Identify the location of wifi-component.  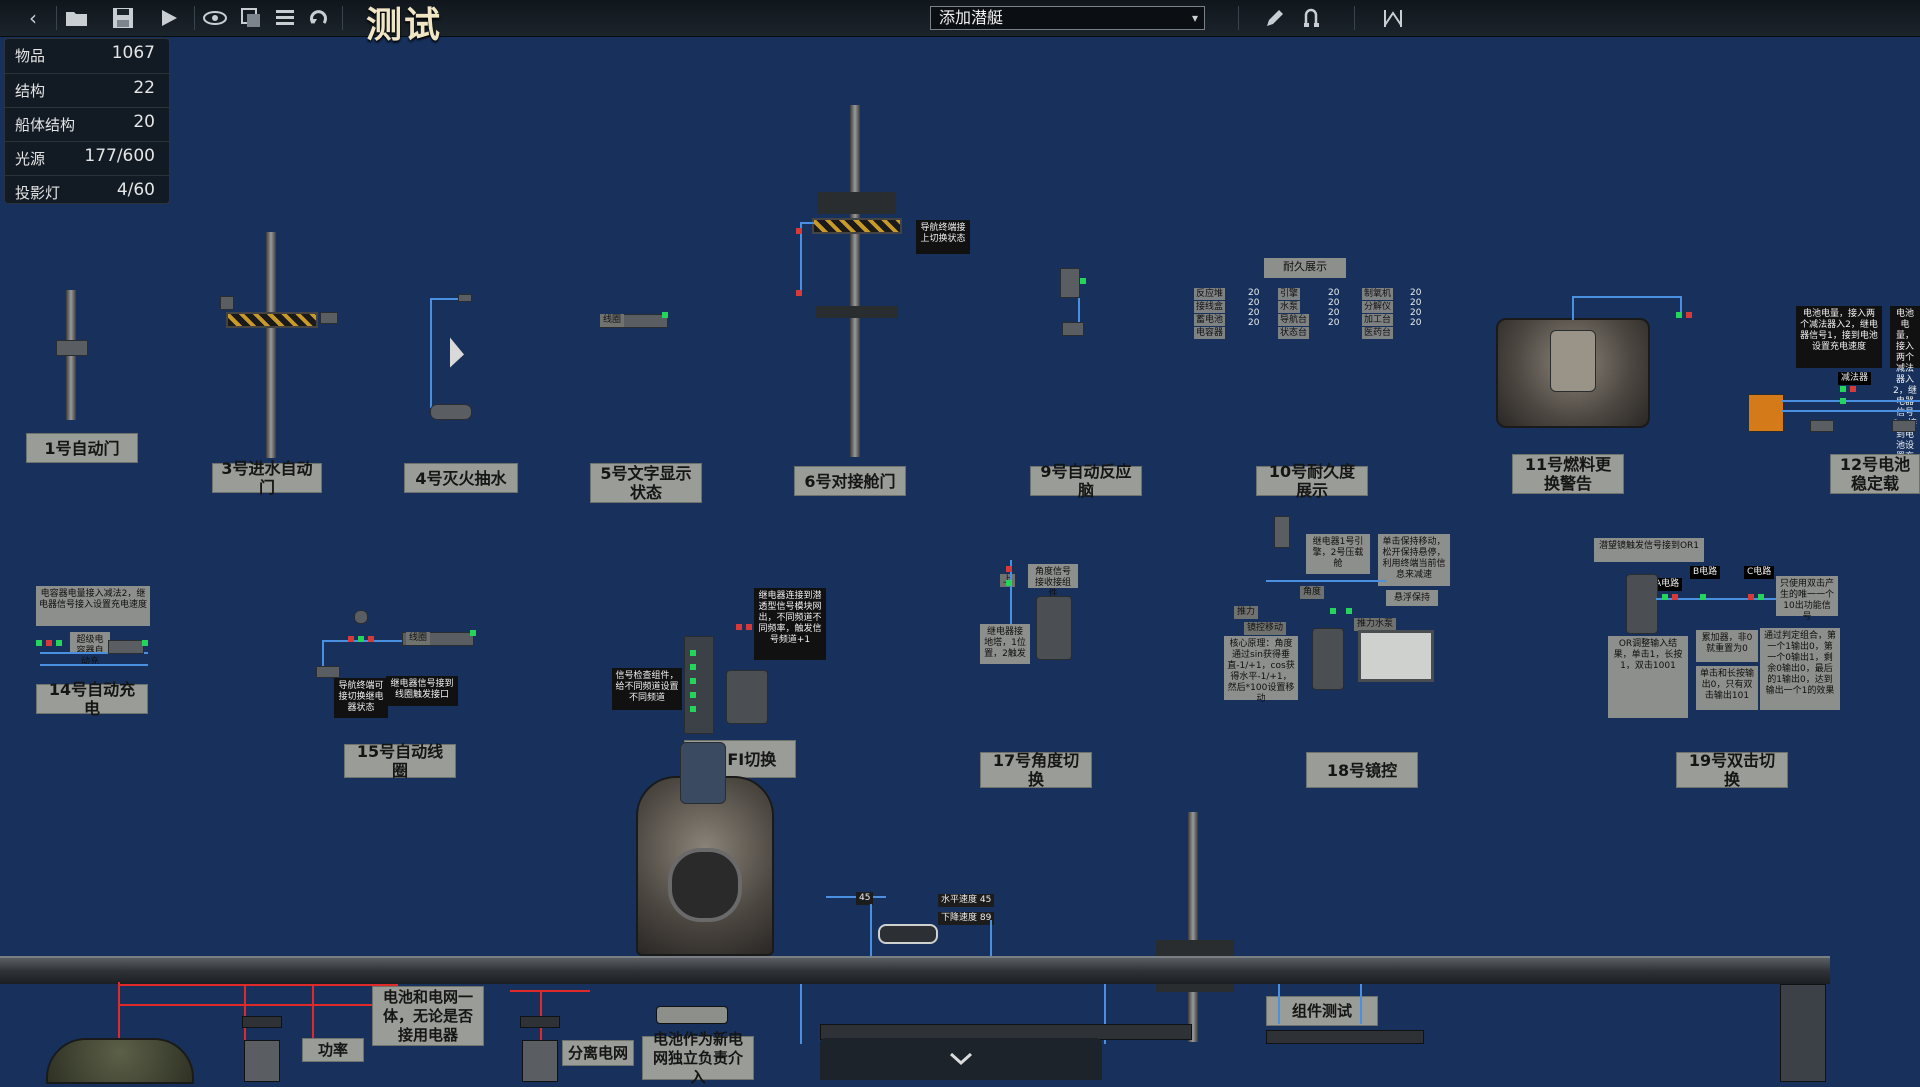
(747, 697).